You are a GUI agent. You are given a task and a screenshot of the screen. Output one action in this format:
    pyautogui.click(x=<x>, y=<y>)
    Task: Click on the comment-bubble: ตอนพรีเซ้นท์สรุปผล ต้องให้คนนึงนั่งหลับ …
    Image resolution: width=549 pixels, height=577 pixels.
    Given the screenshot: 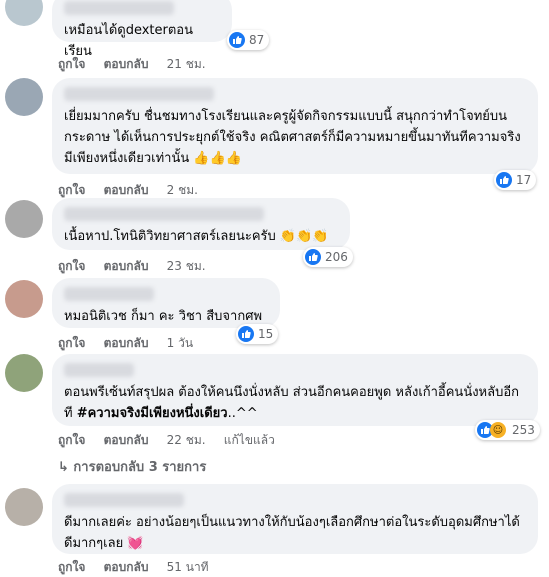 What is the action you would take?
    pyautogui.click(x=295, y=390)
    